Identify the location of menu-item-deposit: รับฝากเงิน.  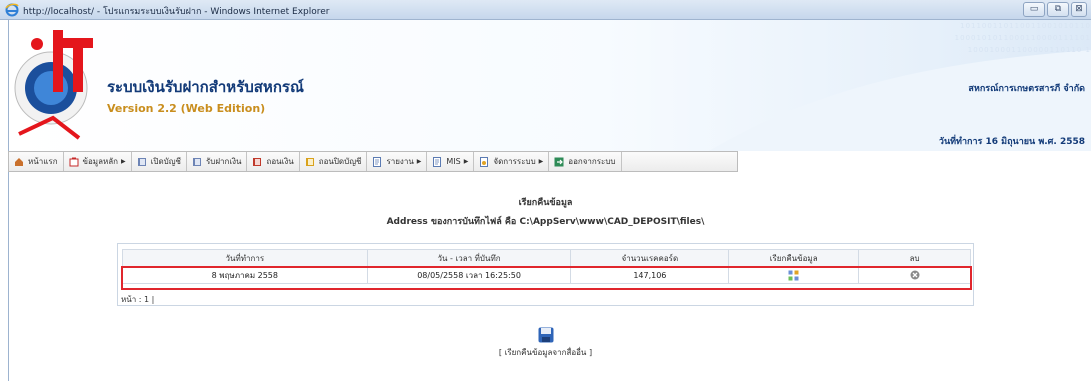
(217, 161).